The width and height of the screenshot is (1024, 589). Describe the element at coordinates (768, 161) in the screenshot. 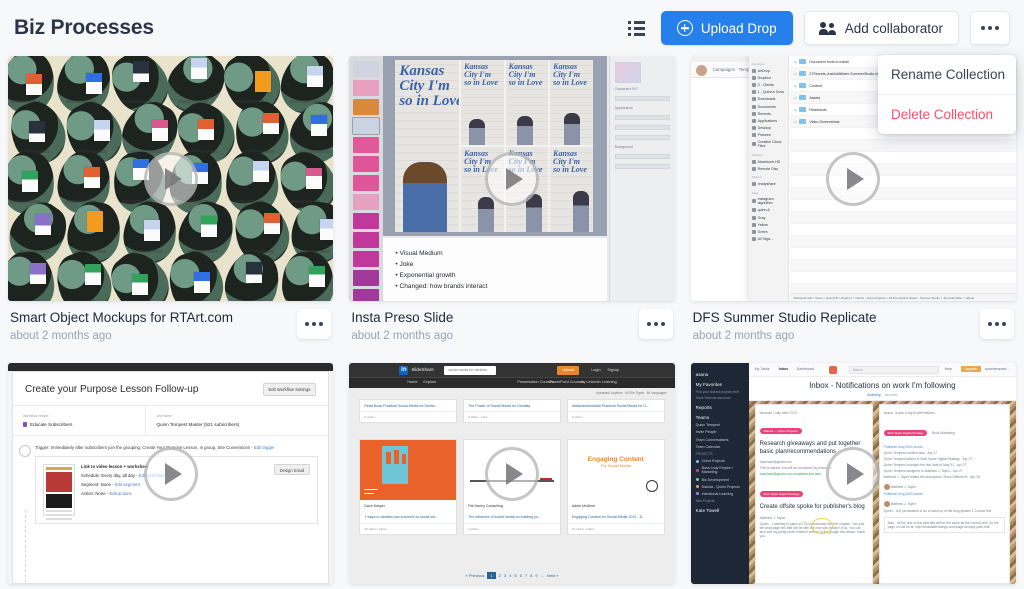

I see `sidebar-item: Macintosh HD` at that location.